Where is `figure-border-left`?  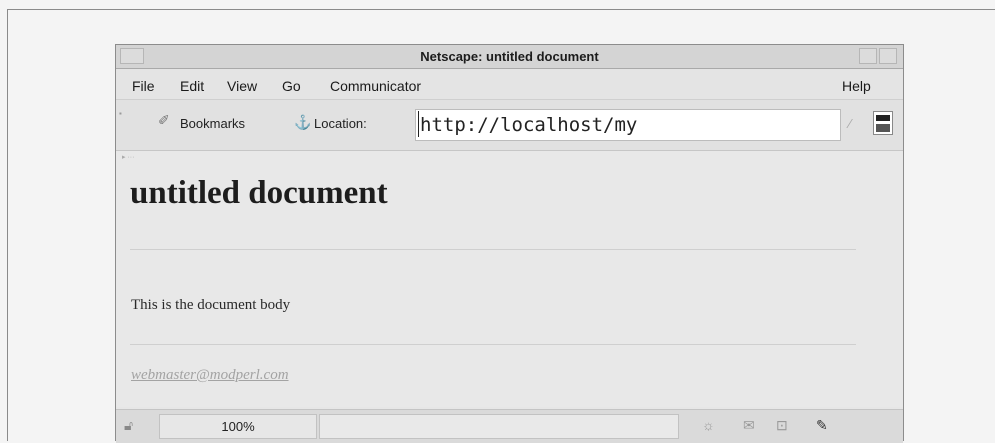 figure-border-left is located at coordinates (7, 225).